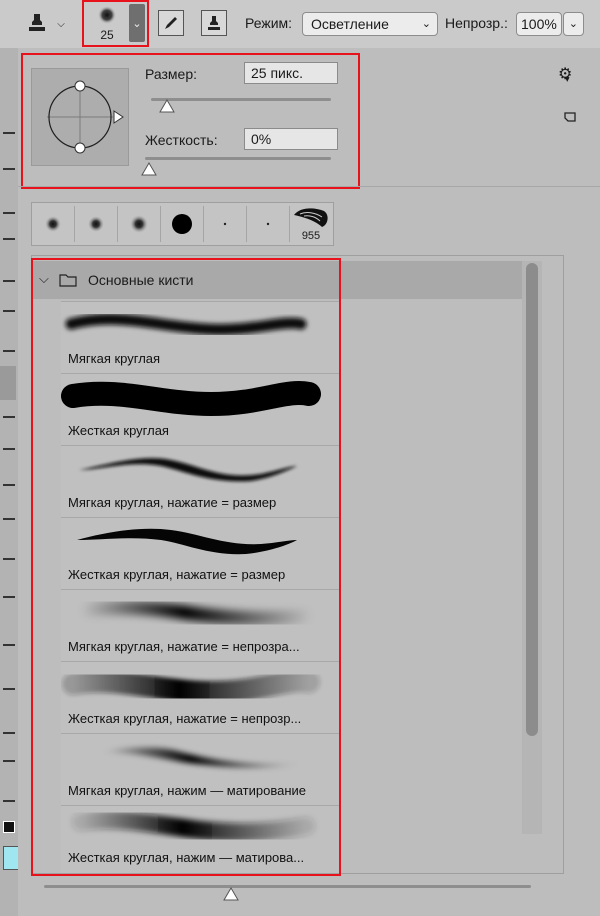 This screenshot has height=916, width=600. I want to click on tools-strip, so click(10, 482).